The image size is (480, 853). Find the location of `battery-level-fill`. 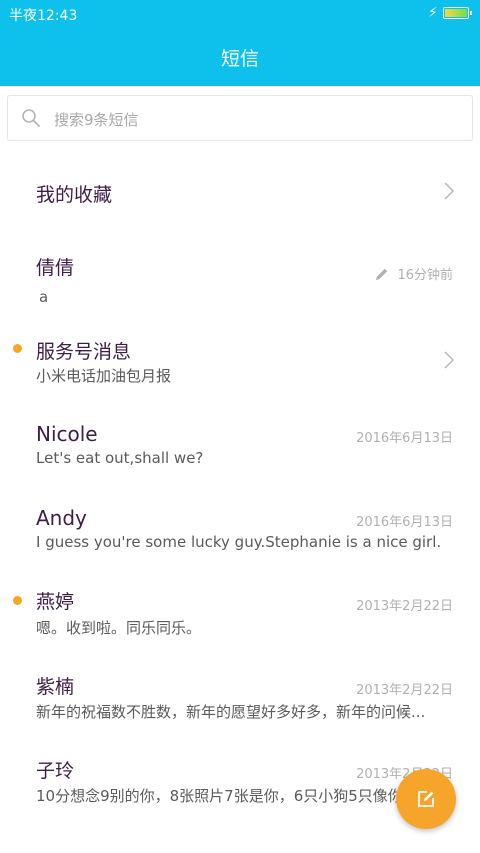

battery-level-fill is located at coordinates (456, 13).